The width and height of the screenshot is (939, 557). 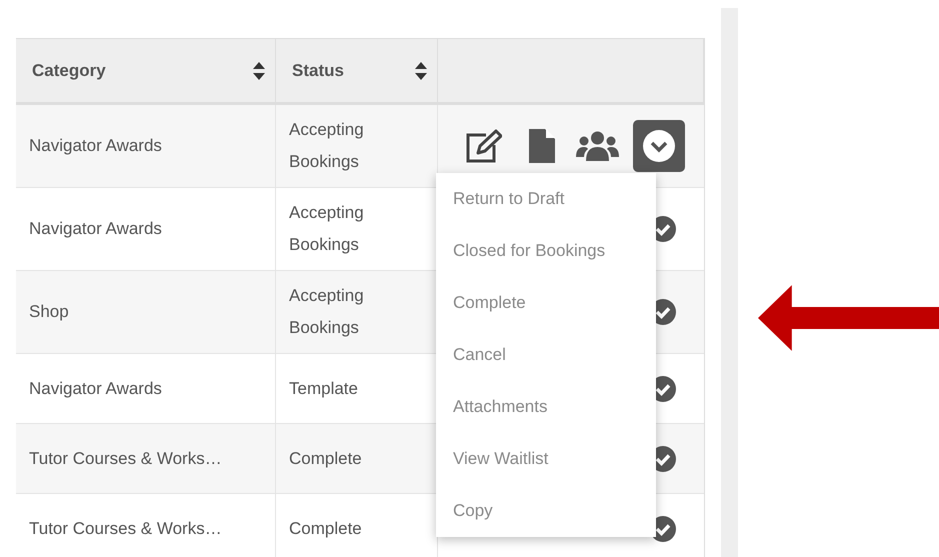 I want to click on dropdown-button, so click(x=659, y=146).